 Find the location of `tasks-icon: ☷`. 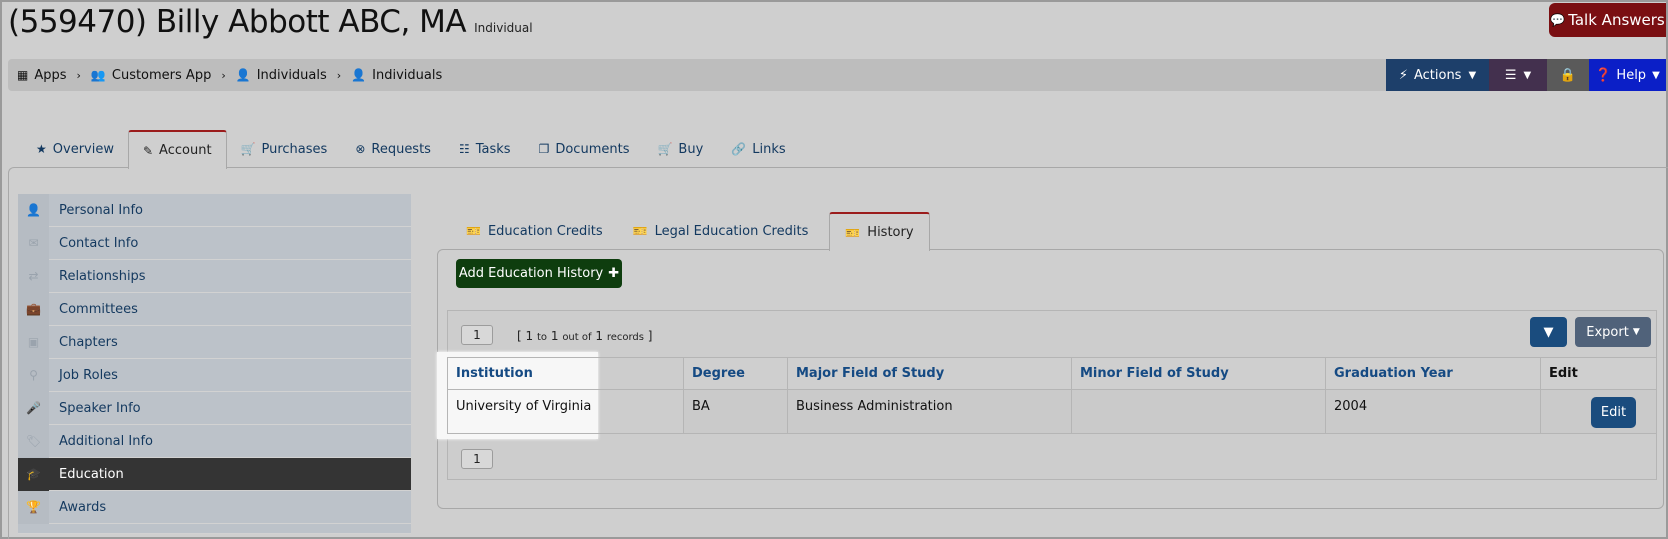

tasks-icon: ☷ is located at coordinates (464, 149).